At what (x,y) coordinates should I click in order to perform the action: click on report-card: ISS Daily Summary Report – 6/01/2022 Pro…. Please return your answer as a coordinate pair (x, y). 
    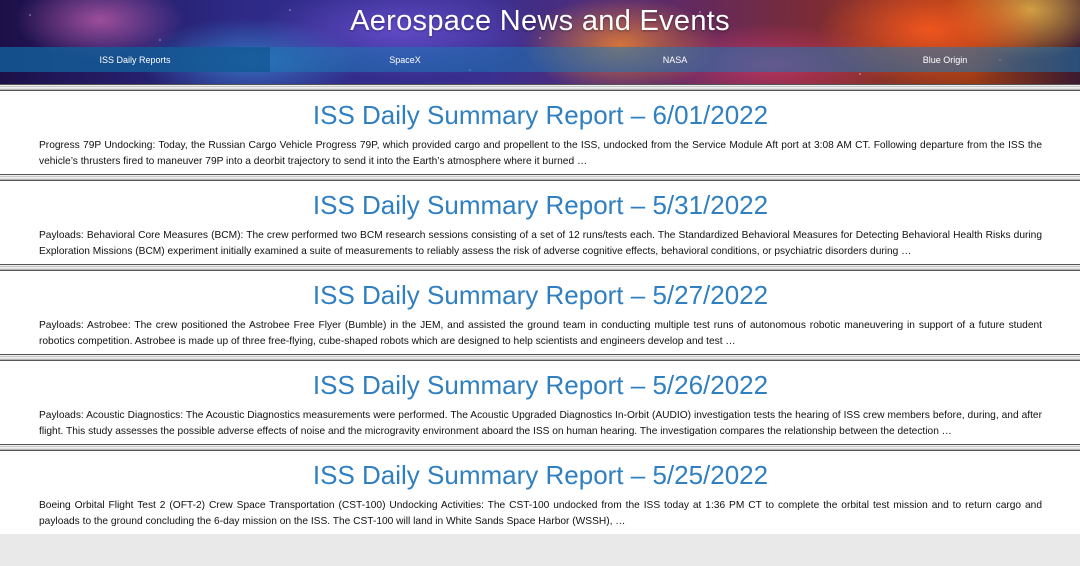
    Looking at the image, I should click on (540, 132).